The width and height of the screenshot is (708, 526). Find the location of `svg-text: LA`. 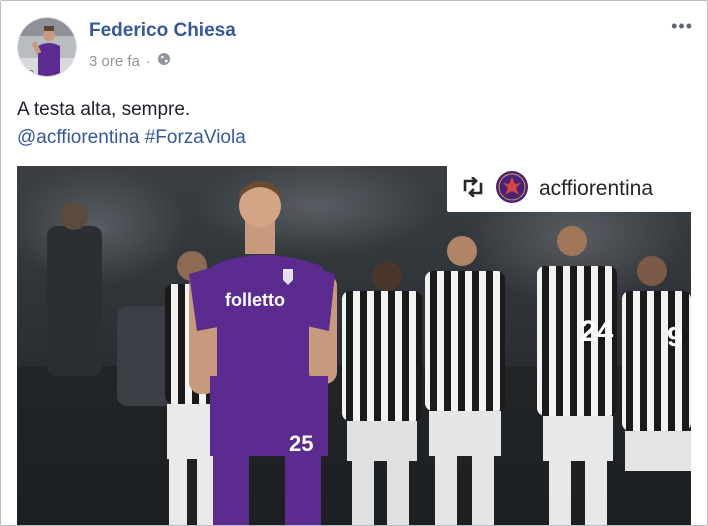

svg-text: LA is located at coordinates (69, 73).